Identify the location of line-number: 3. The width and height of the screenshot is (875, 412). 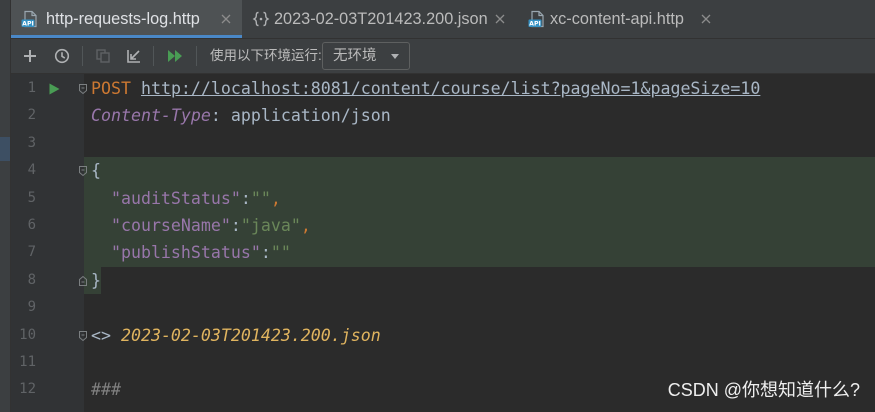
(23, 143).